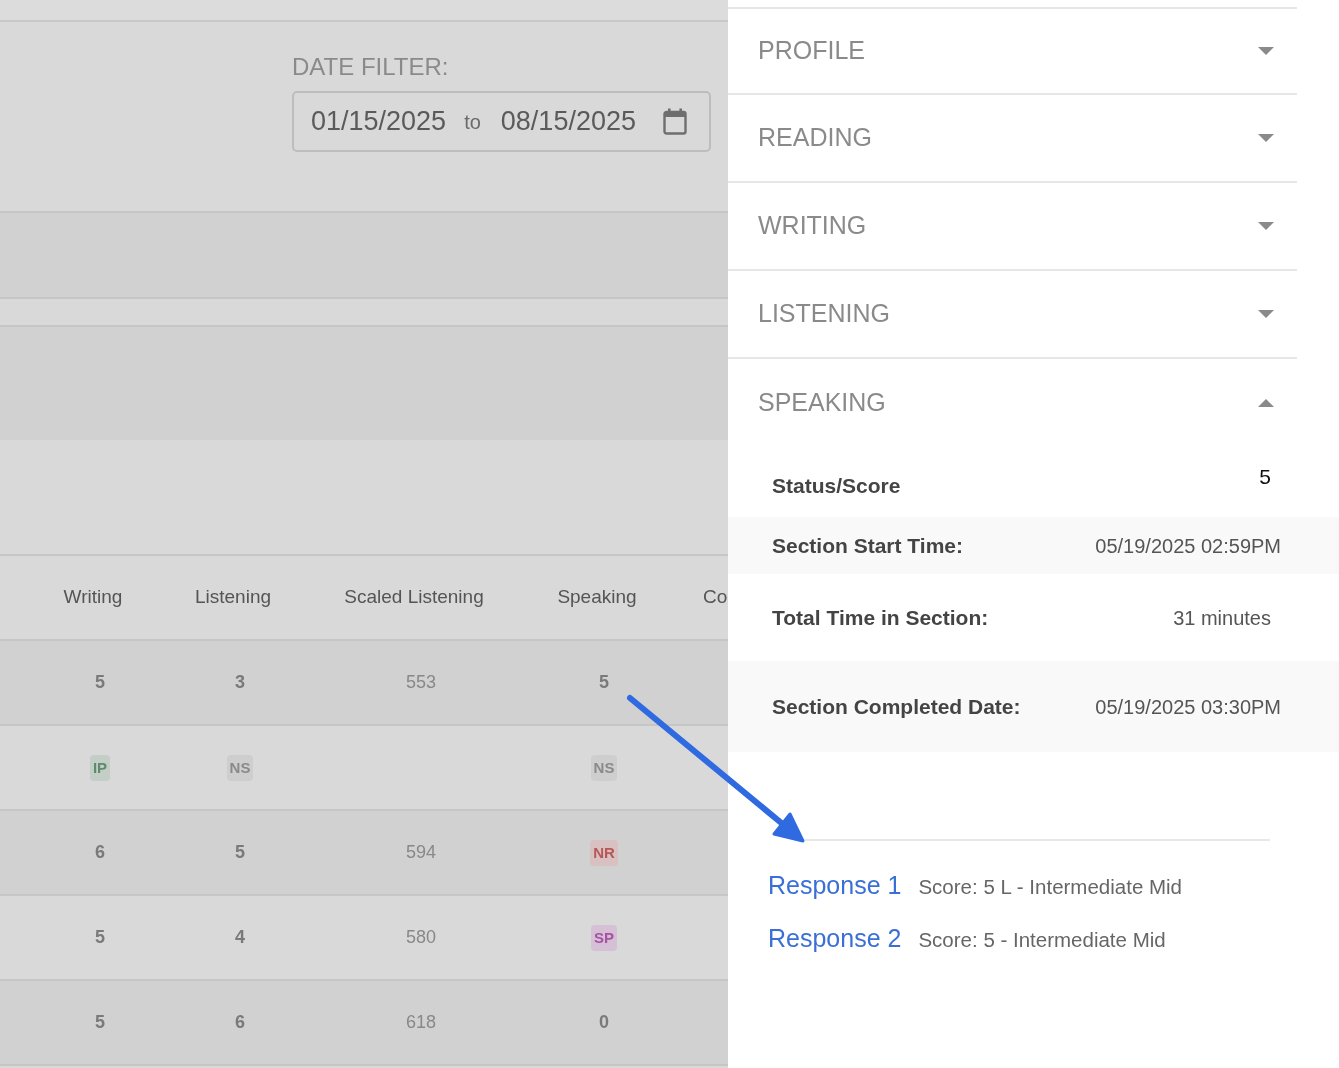 Image resolution: width=1339 pixels, height=1068 pixels. What do you see at coordinates (420, 682) in the screenshot?
I see `table-cell: 553` at bounding box center [420, 682].